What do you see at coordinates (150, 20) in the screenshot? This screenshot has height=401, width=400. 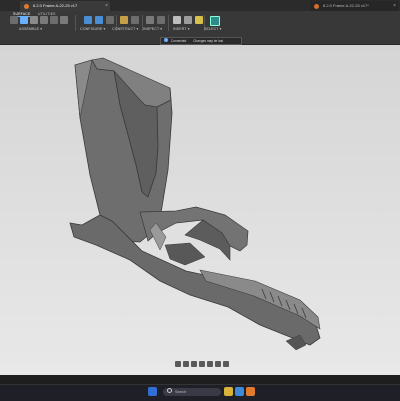 I see `measure-icon` at bounding box center [150, 20].